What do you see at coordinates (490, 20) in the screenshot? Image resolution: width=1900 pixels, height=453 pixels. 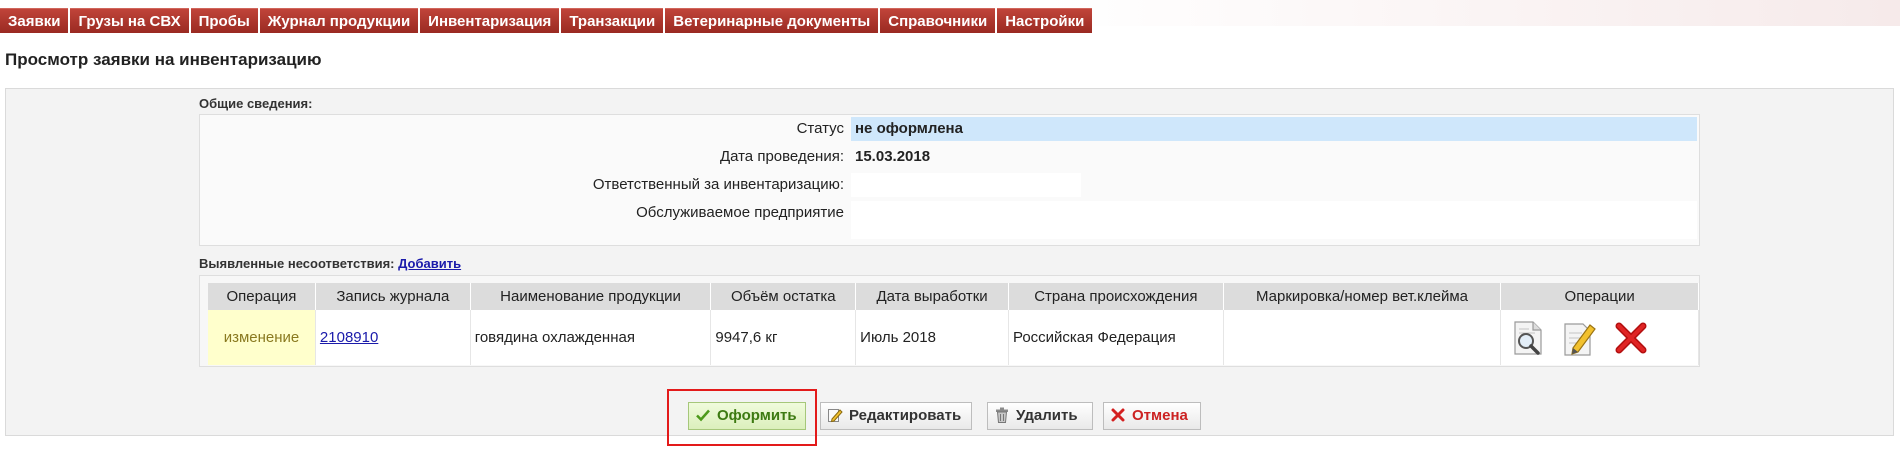 I see `tab-inventory: Инвентаризация` at bounding box center [490, 20].